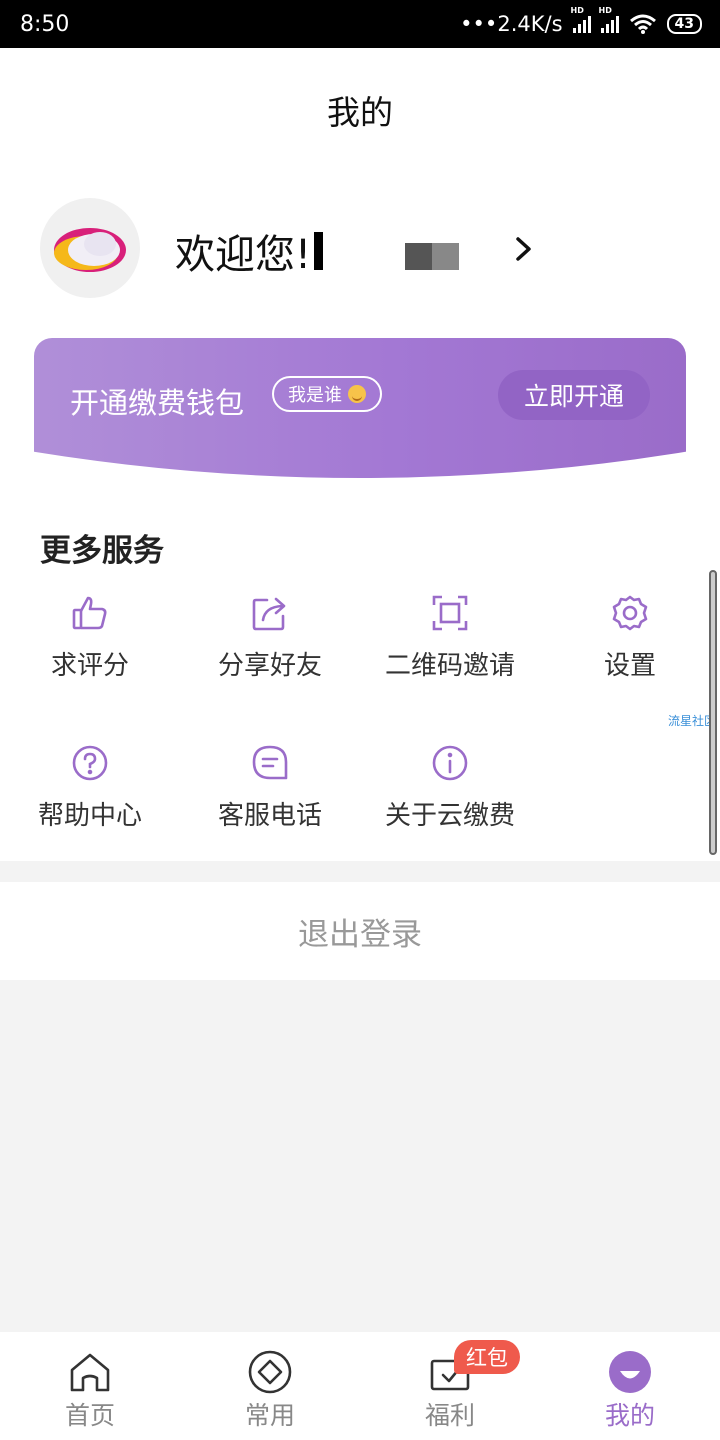  I want to click on logout-button: 退出登录, so click(360, 931).